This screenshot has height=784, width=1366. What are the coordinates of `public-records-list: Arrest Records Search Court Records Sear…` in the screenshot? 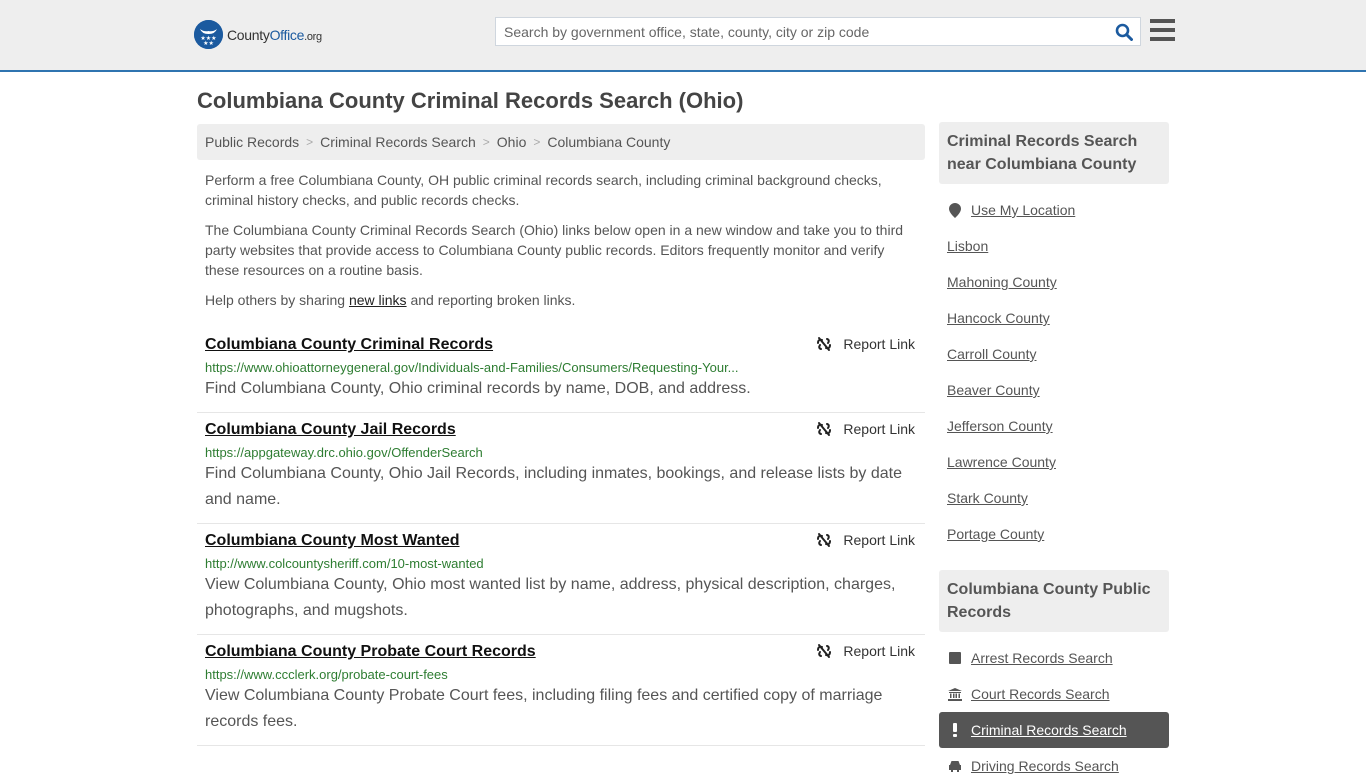 It's located at (1054, 708).